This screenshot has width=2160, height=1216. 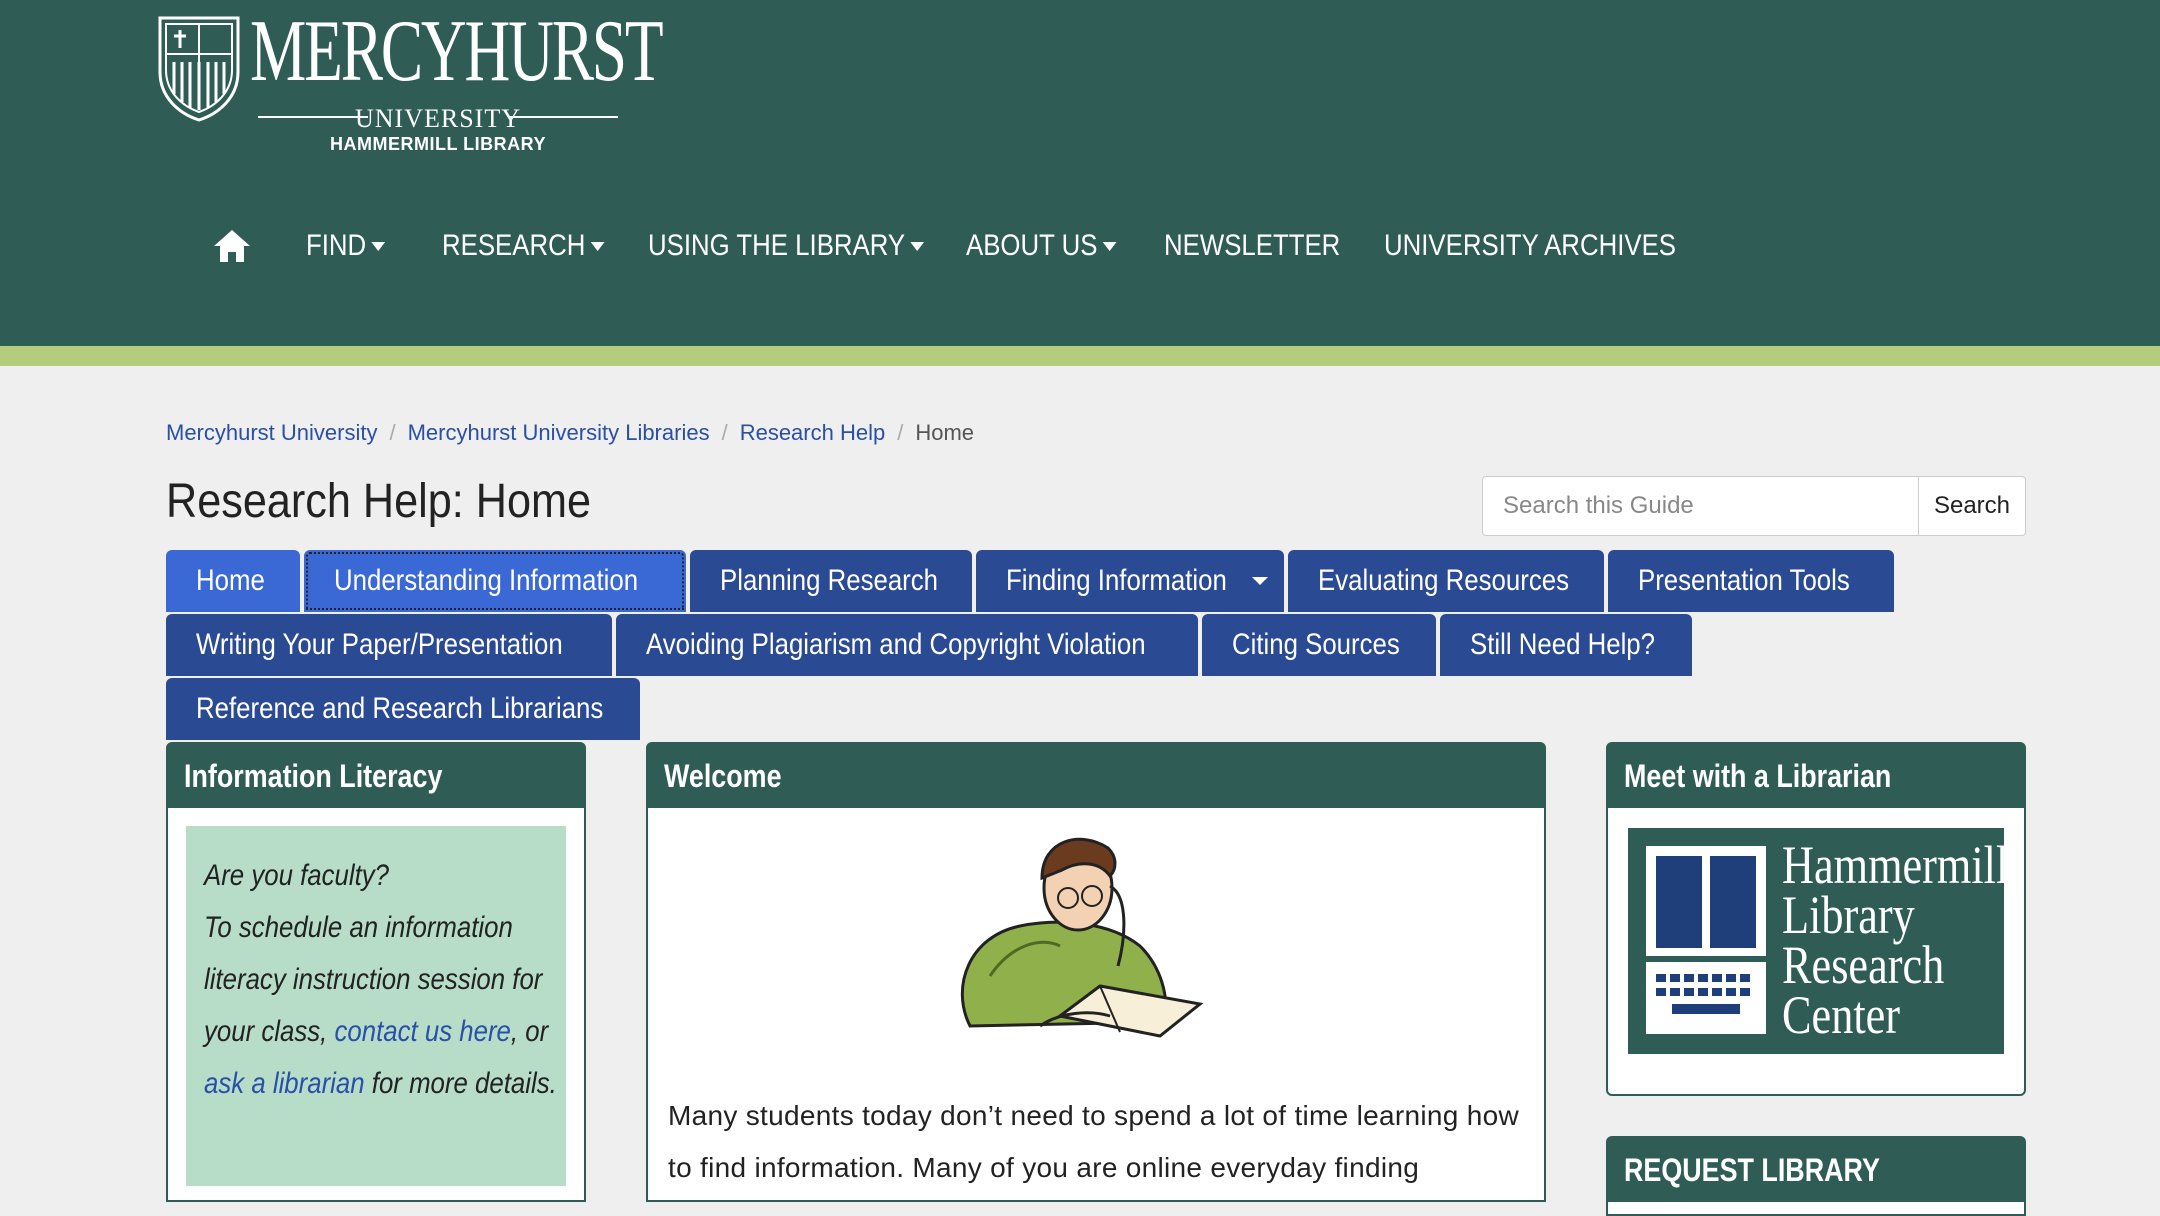 What do you see at coordinates (532, 246) in the screenshot?
I see `nav-research: RESEARCH` at bounding box center [532, 246].